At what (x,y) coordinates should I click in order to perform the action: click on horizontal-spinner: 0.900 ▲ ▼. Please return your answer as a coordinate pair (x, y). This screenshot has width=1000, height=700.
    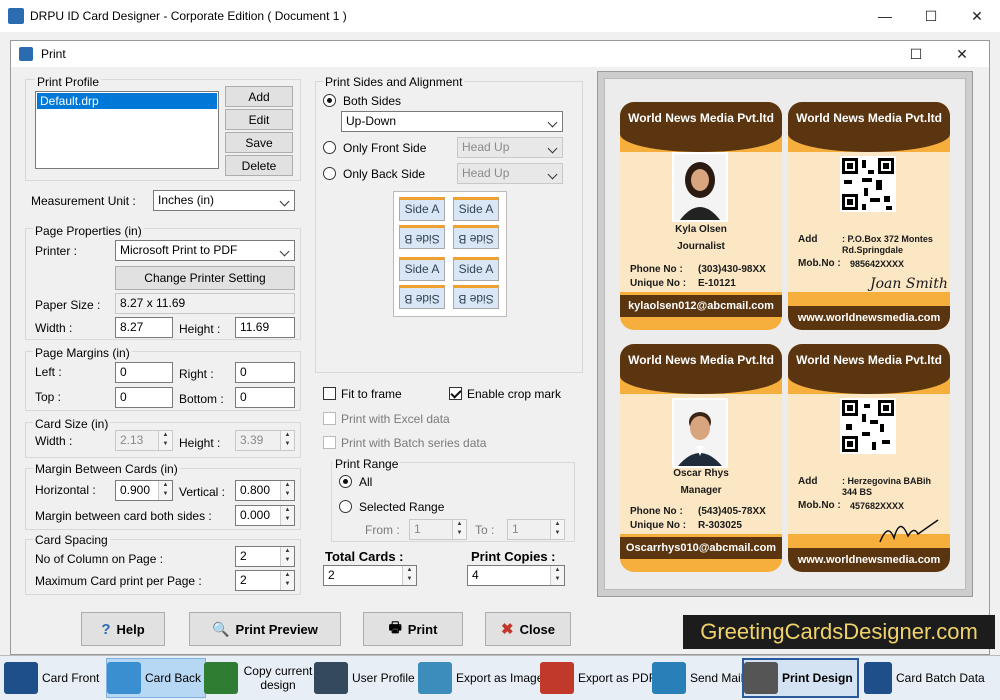
    Looking at the image, I should click on (144, 490).